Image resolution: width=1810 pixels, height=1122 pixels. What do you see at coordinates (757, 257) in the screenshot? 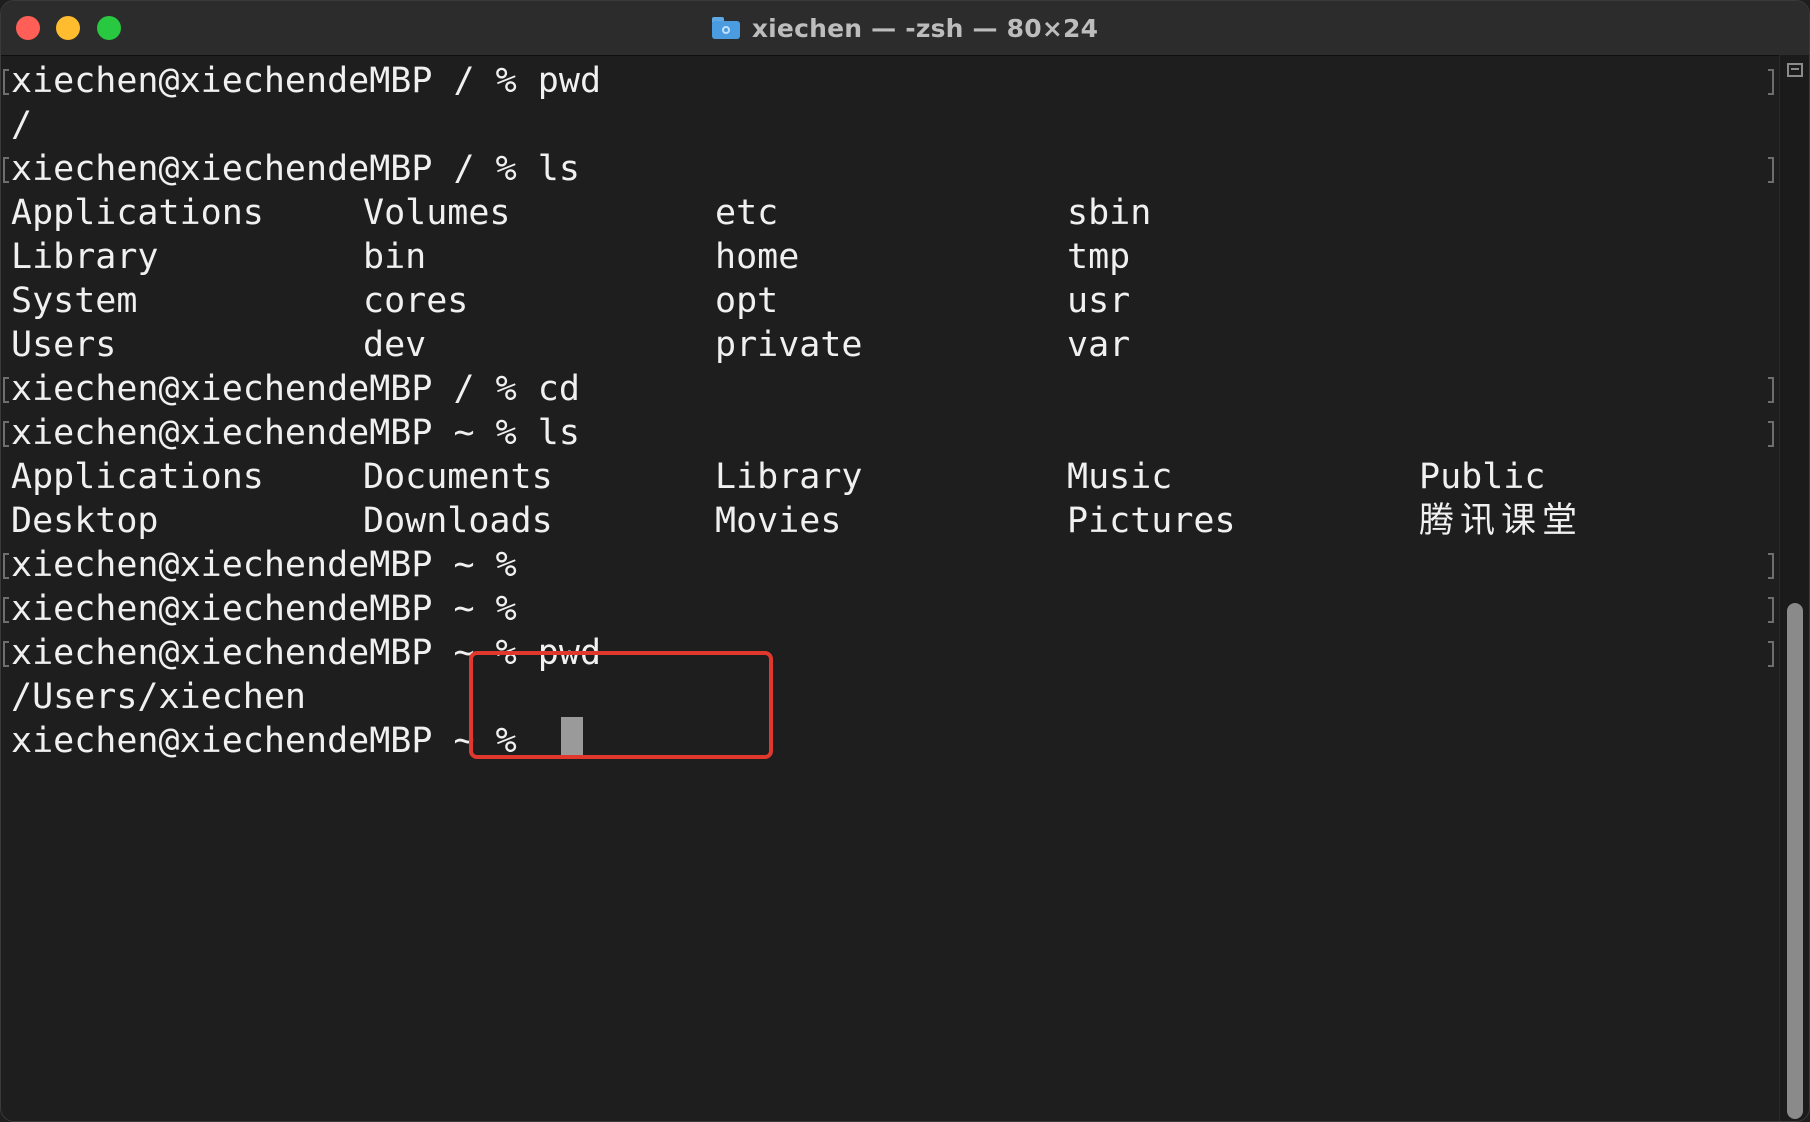
I see `listing-item: home` at bounding box center [757, 257].